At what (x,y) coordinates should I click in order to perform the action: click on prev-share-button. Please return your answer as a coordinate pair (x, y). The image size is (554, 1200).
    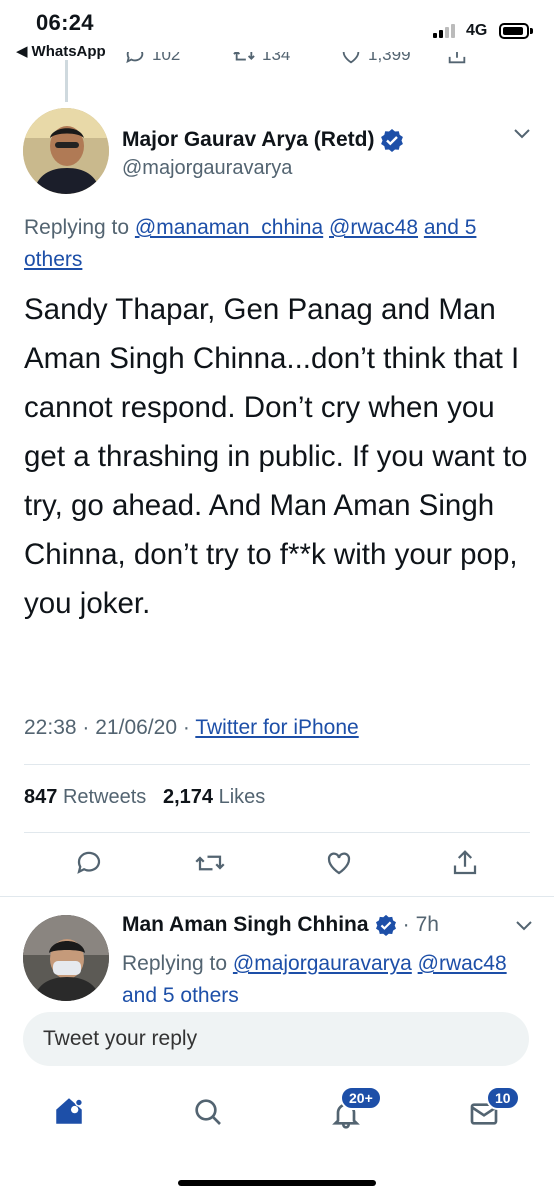
    Looking at the image, I should click on (457, 59).